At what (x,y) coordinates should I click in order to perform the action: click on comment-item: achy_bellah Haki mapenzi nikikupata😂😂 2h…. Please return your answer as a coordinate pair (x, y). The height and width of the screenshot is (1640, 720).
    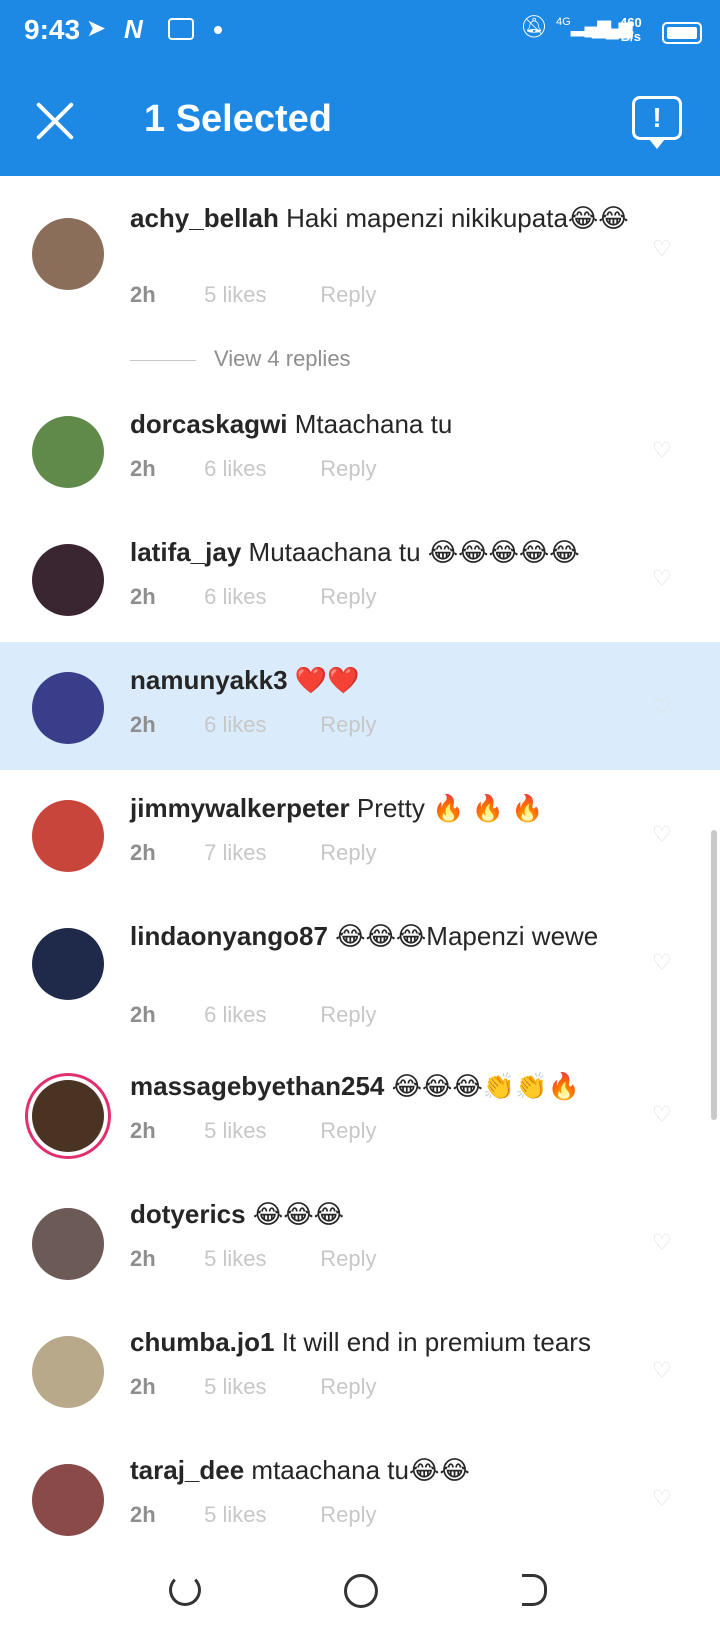
    Looking at the image, I should click on (360, 281).